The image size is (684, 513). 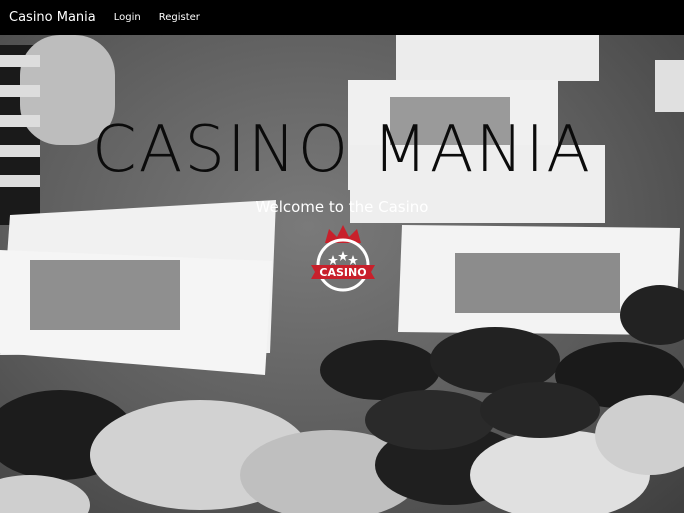 What do you see at coordinates (127, 17) in the screenshot?
I see `login-link: Login` at bounding box center [127, 17].